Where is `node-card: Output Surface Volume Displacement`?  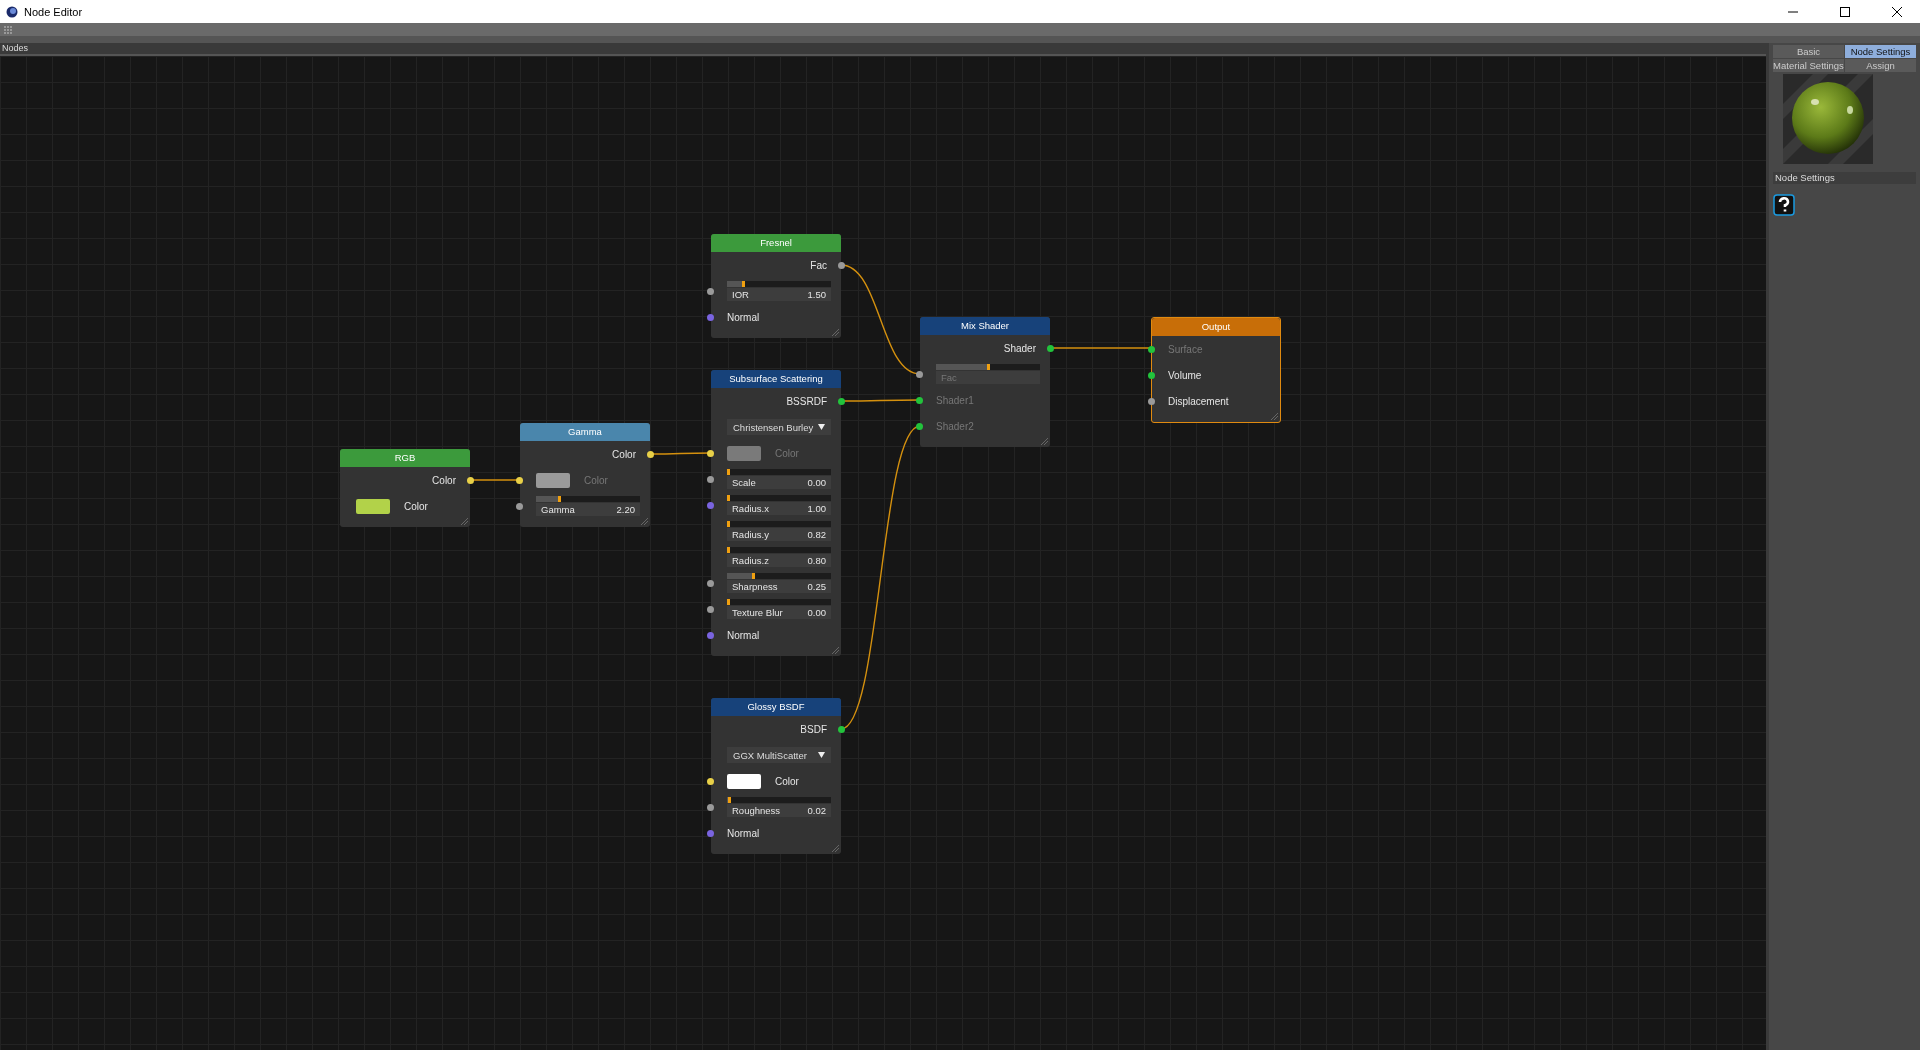
node-card: Output Surface Volume Displacement is located at coordinates (1216, 370).